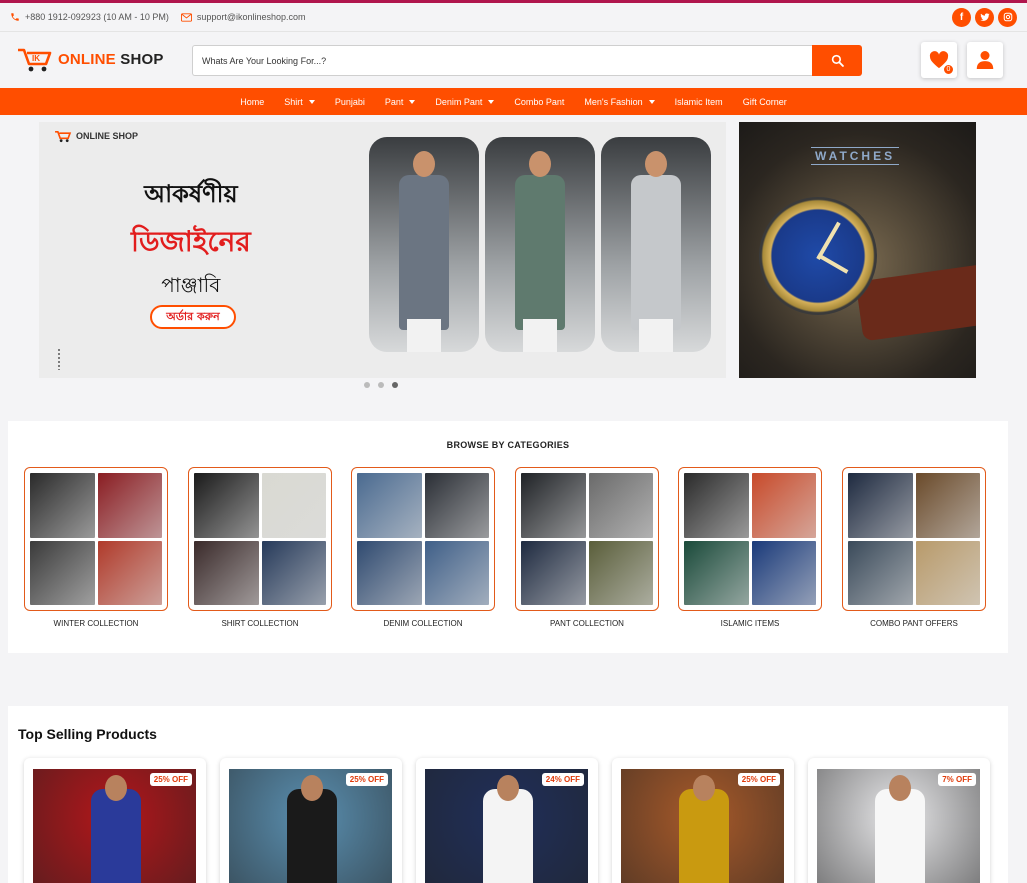 The height and width of the screenshot is (883, 1027). Describe the element at coordinates (939, 60) in the screenshot. I see `wishlist-button: 0` at that location.